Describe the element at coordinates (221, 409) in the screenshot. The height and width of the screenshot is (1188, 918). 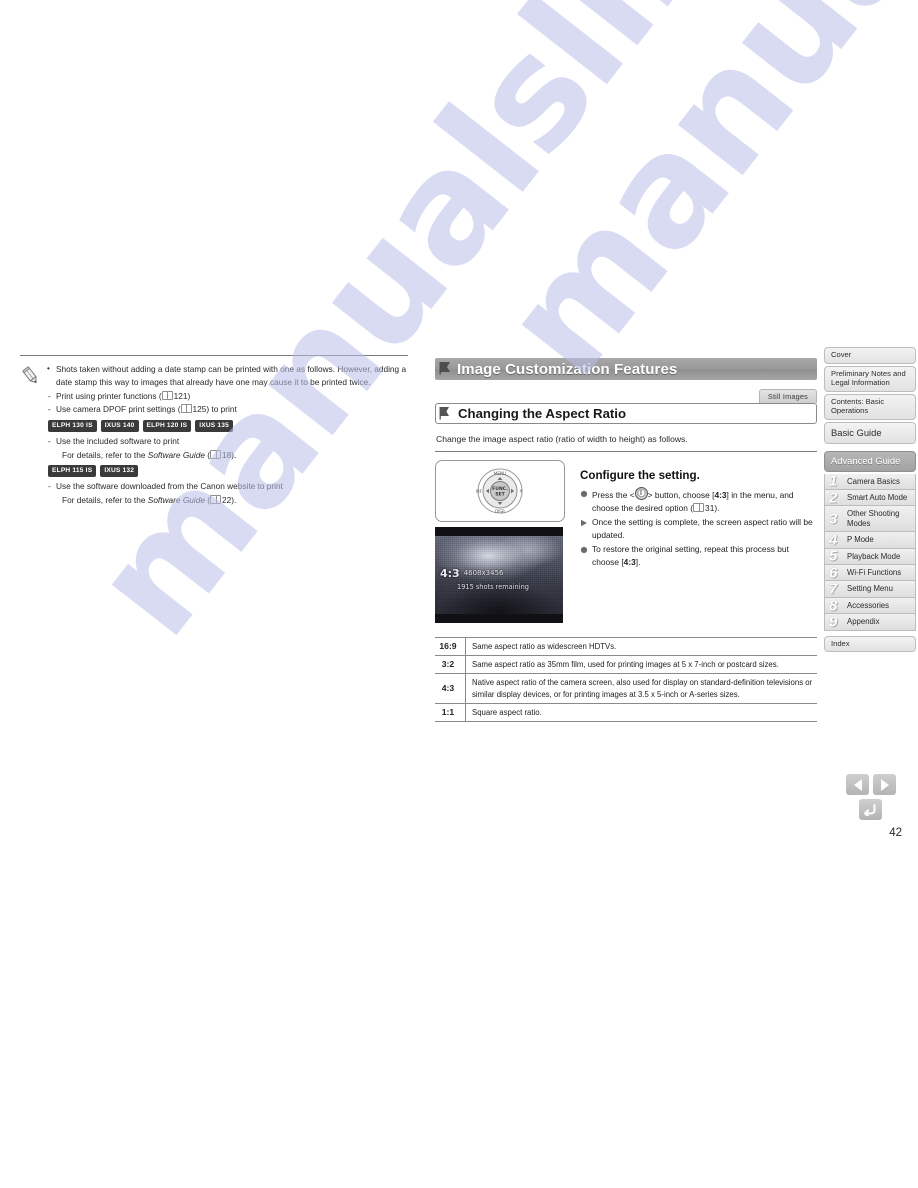
I see `note-subitem-dpof-tail: ) to print` at that location.